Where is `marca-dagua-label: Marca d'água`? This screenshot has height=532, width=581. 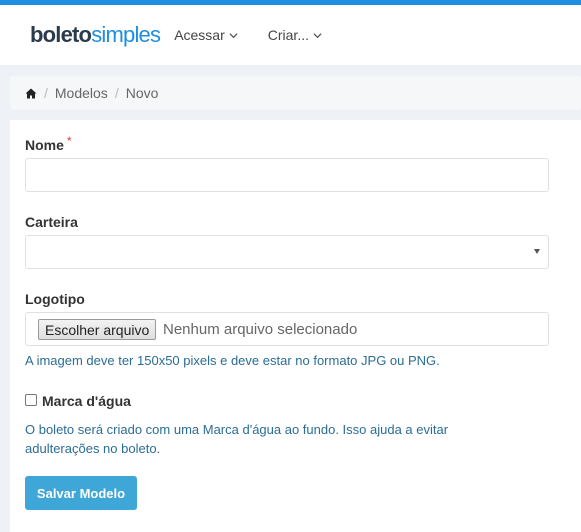 marca-dagua-label: Marca d'água is located at coordinates (86, 401).